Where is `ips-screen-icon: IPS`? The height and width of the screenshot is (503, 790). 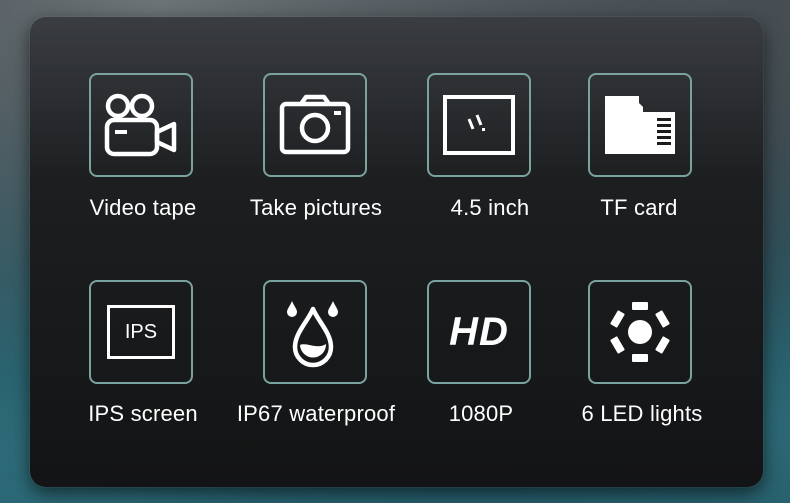
ips-screen-icon: IPS is located at coordinates (141, 332).